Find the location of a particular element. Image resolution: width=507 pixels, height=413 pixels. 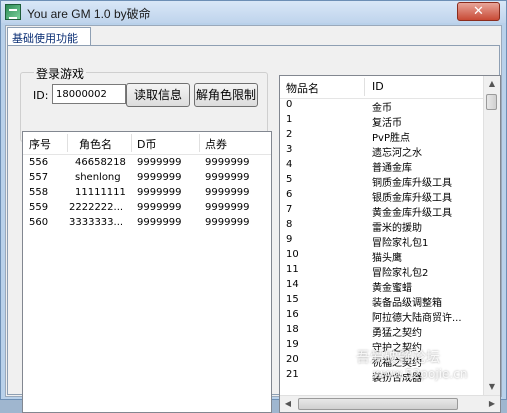

item-row: 9 冒险家礼包1 is located at coordinates (390, 241).